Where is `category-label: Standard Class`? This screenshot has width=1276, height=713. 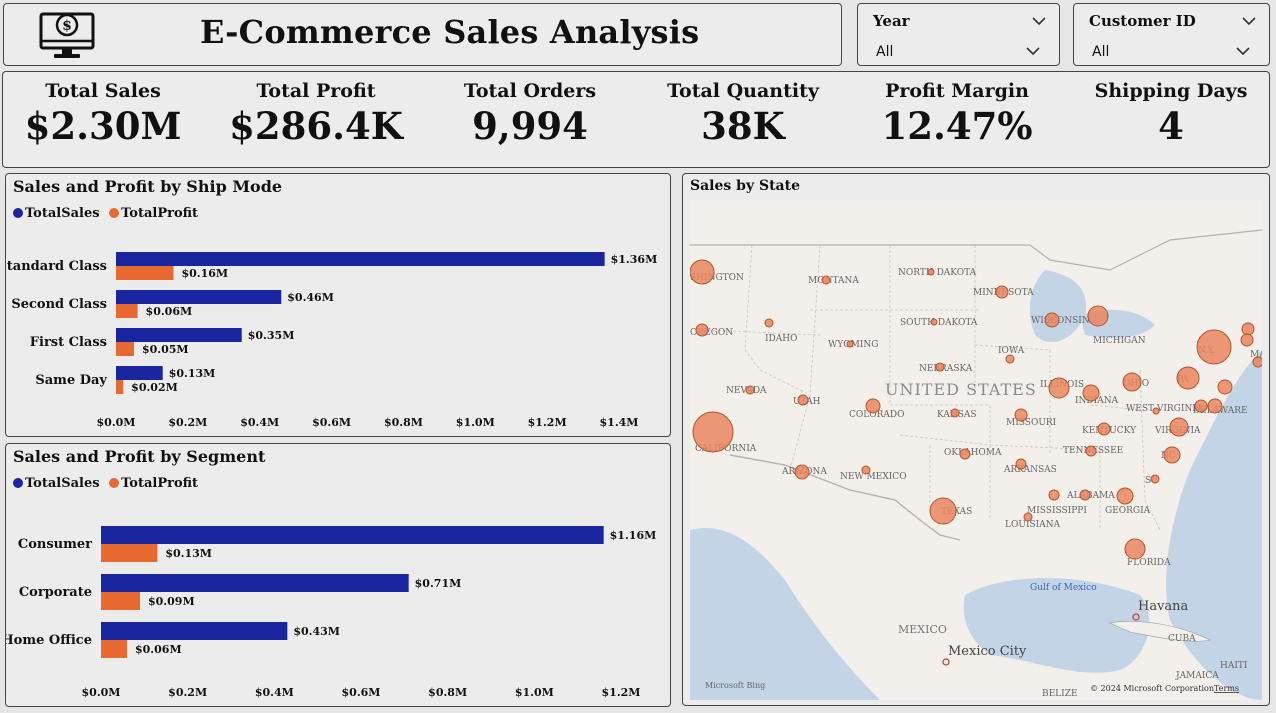 category-label: Standard Class is located at coordinates (56, 266).